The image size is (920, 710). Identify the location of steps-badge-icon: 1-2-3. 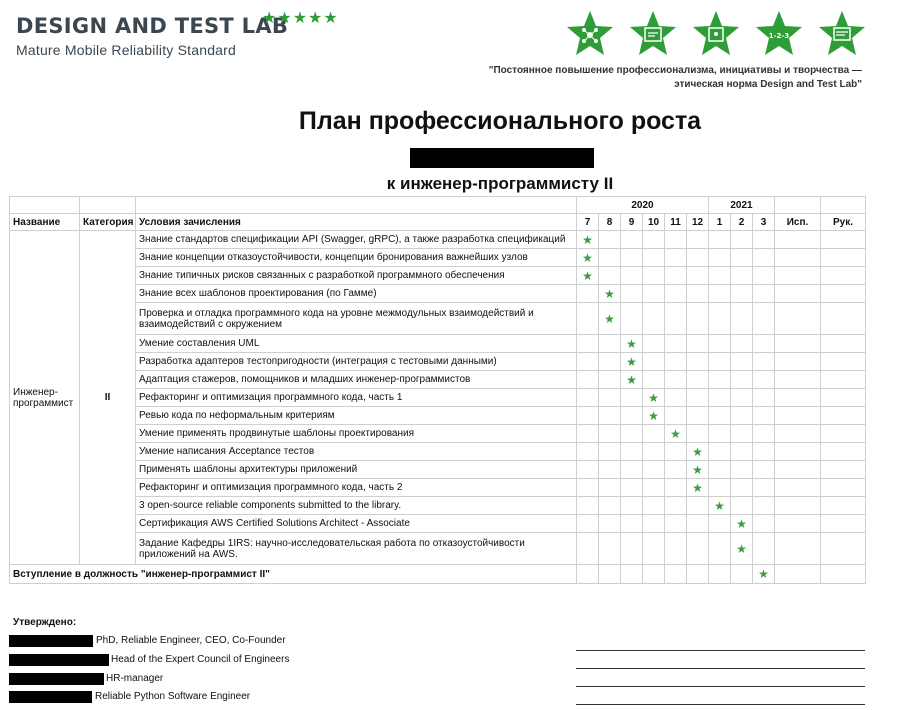
(779, 33).